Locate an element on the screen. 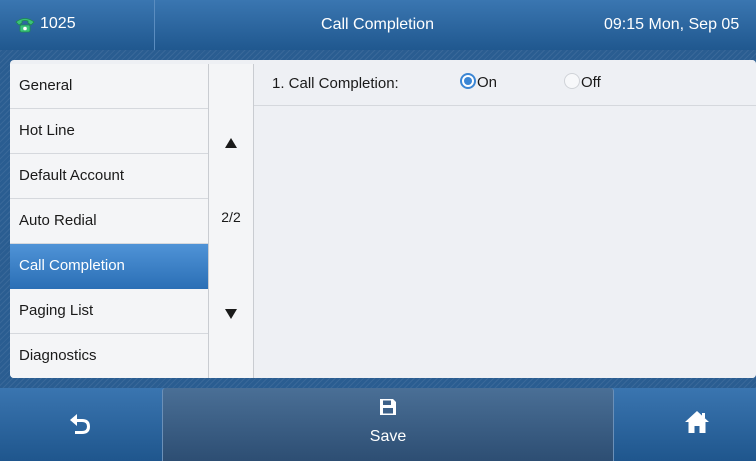 This screenshot has width=756, height=461. radio-off: Off is located at coordinates (594, 83).